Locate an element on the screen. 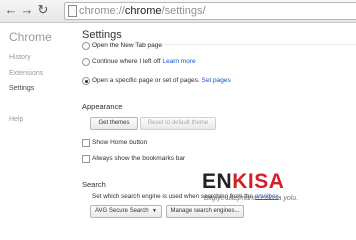 Image resolution: width=356 pixels, height=240 pixels. page-title: Settings is located at coordinates (102, 35).